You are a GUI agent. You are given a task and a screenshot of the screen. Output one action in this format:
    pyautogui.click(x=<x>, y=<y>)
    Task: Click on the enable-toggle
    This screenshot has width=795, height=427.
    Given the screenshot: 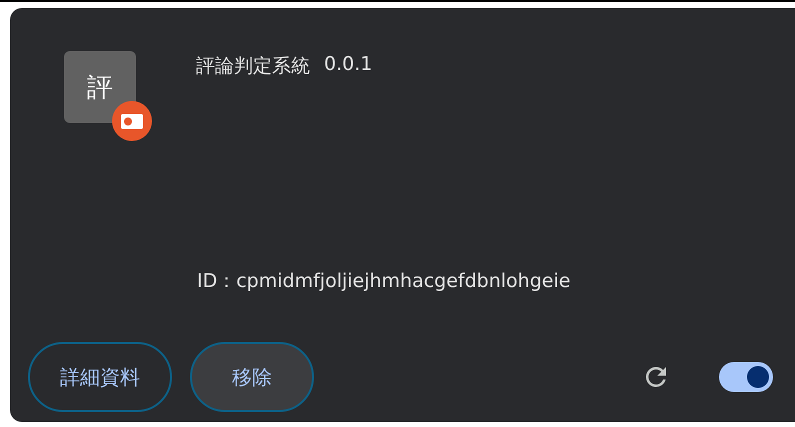 What is the action you would take?
    pyautogui.click(x=746, y=377)
    